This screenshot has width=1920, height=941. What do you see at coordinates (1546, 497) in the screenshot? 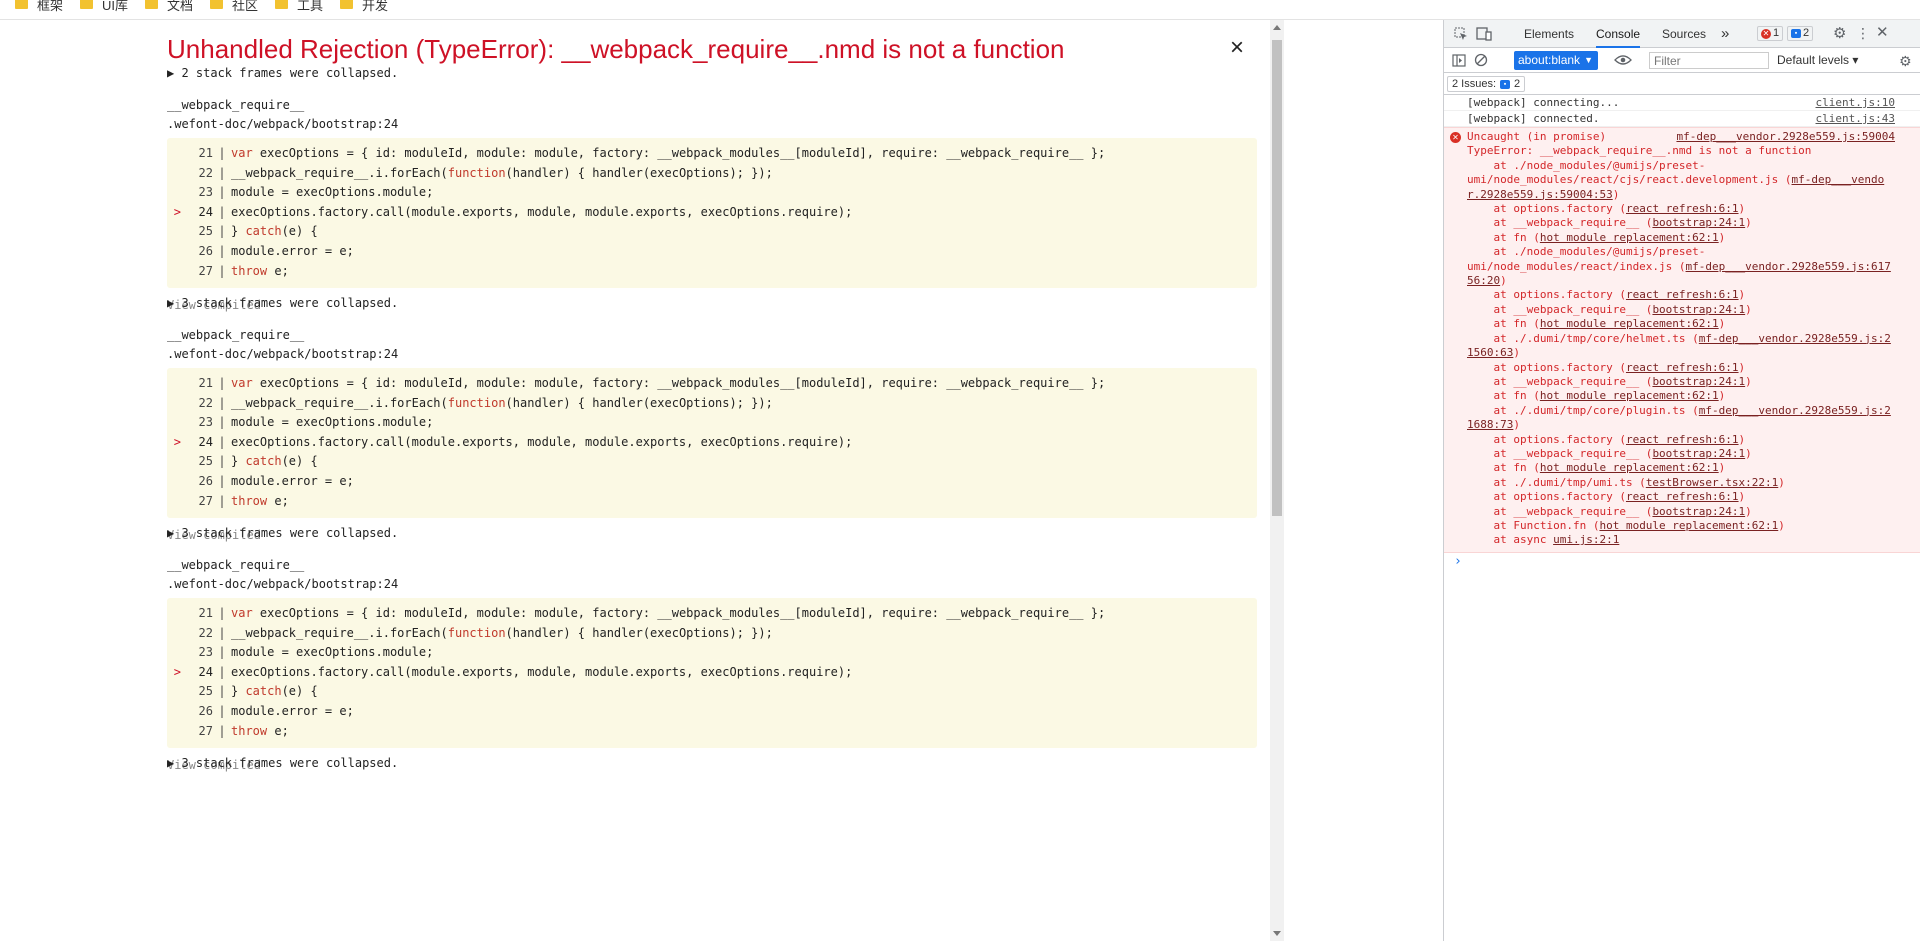
I see `stack-text: at options.factory (` at bounding box center [1546, 497].